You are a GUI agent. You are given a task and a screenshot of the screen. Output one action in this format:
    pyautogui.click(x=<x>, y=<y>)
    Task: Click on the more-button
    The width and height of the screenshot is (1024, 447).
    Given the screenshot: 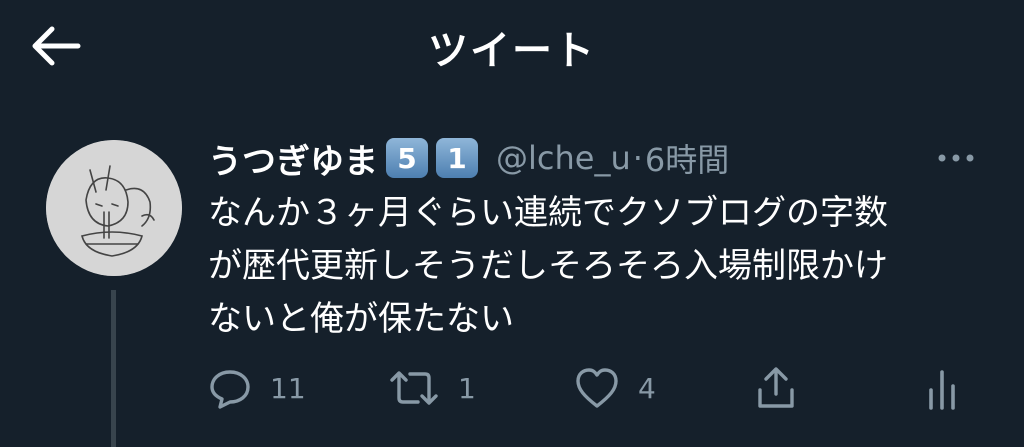 What is the action you would take?
    pyautogui.click(x=956, y=158)
    